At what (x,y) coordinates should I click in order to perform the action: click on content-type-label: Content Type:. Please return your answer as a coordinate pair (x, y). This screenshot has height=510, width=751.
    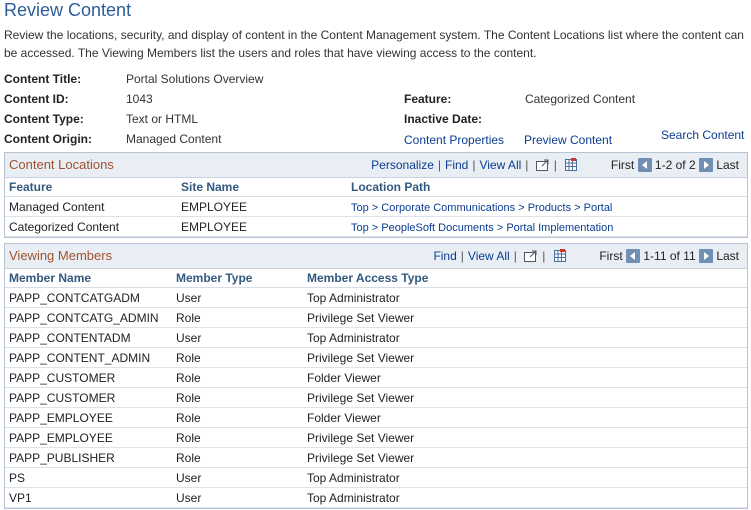
    Looking at the image, I should click on (44, 119).